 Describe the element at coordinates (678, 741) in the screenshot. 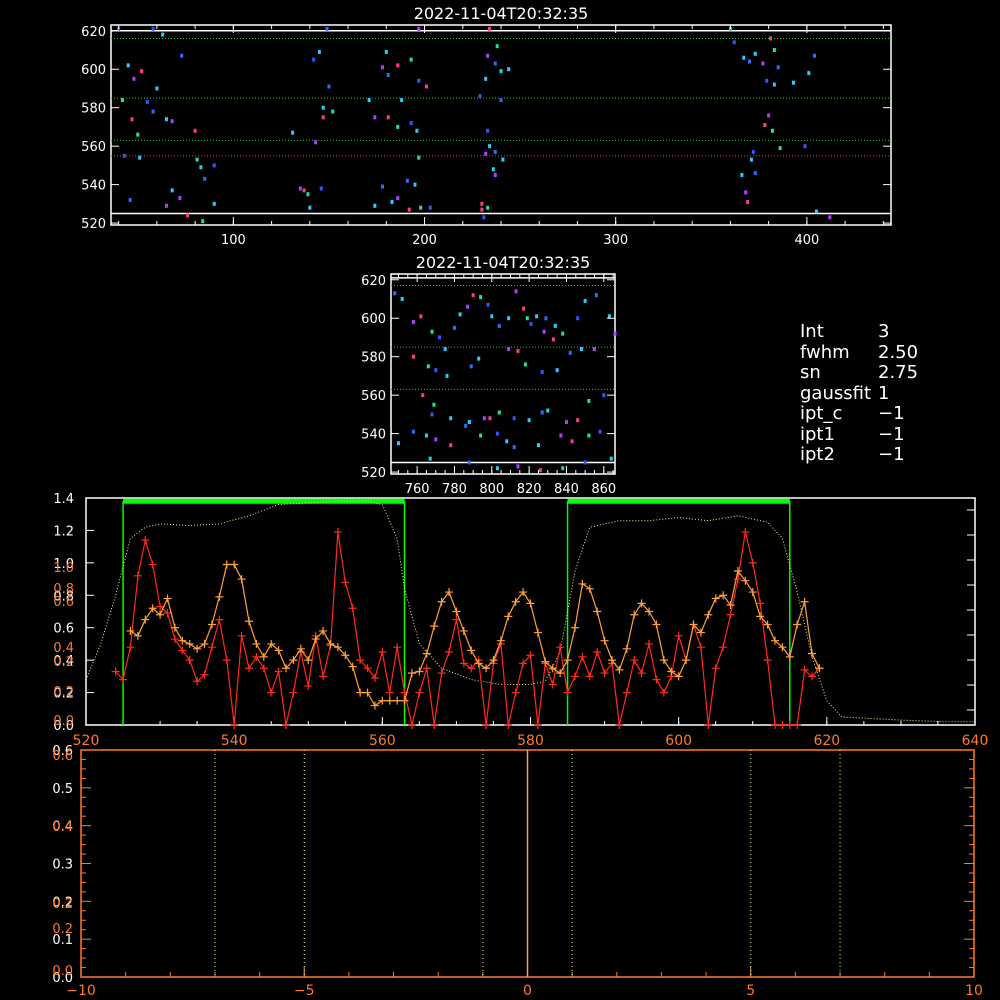

I see `profile-xtick-label: 600` at that location.